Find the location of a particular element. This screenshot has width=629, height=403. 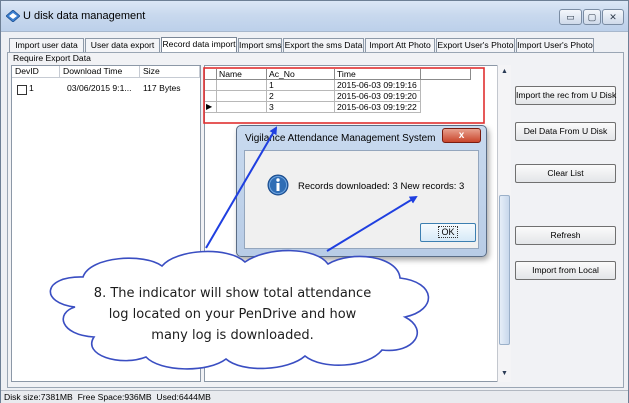

time-cell: 2015-06-03 09:19:22 is located at coordinates (378, 107).